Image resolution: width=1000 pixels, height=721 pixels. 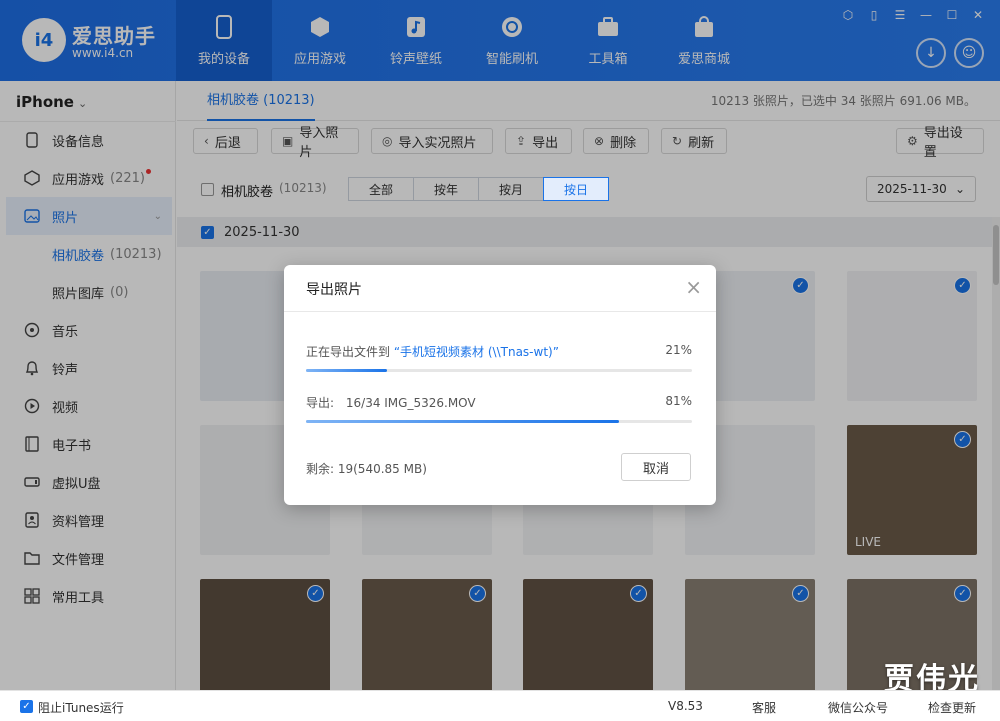 What do you see at coordinates (81, 708) in the screenshot?
I see `block-itunes-label: 阻止iTunes运行` at bounding box center [81, 708].